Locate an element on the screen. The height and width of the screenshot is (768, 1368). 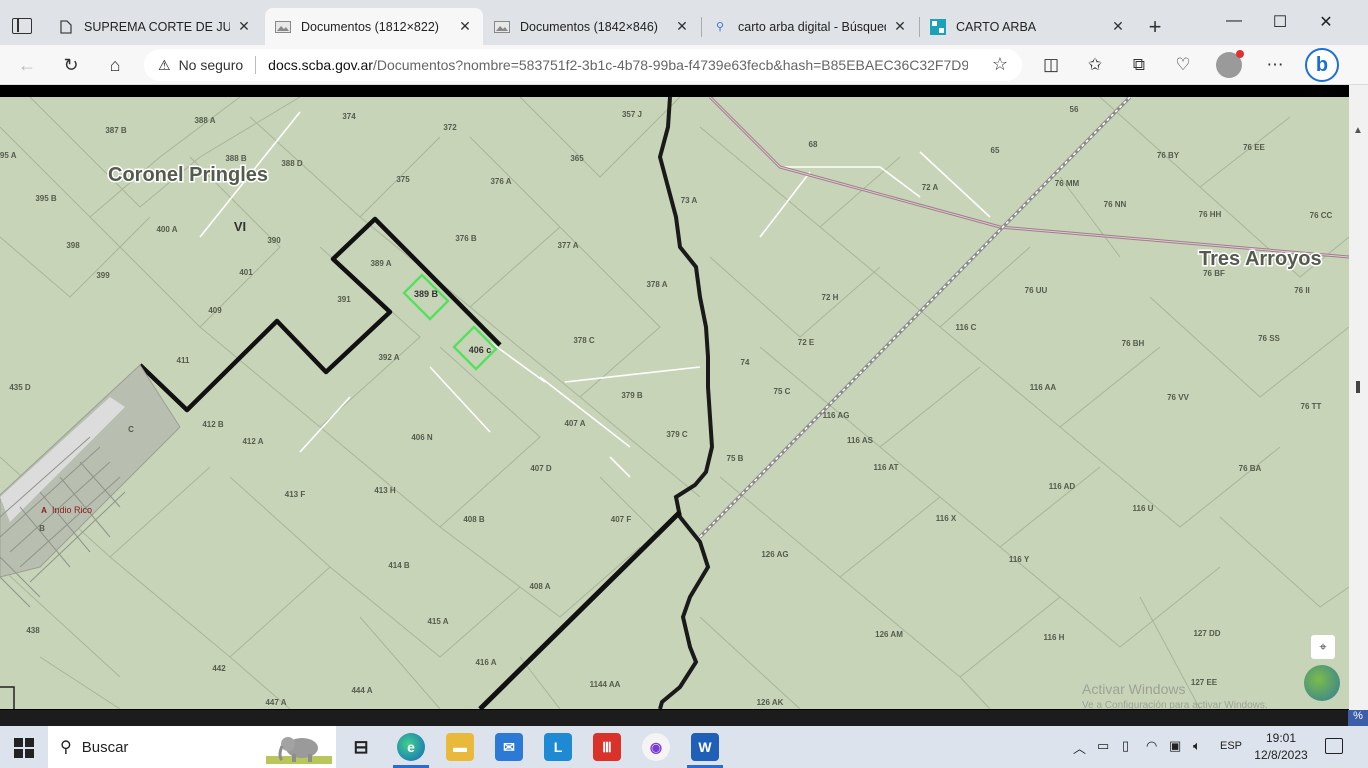
parcel-label: 378 A is located at coordinates (656, 284).